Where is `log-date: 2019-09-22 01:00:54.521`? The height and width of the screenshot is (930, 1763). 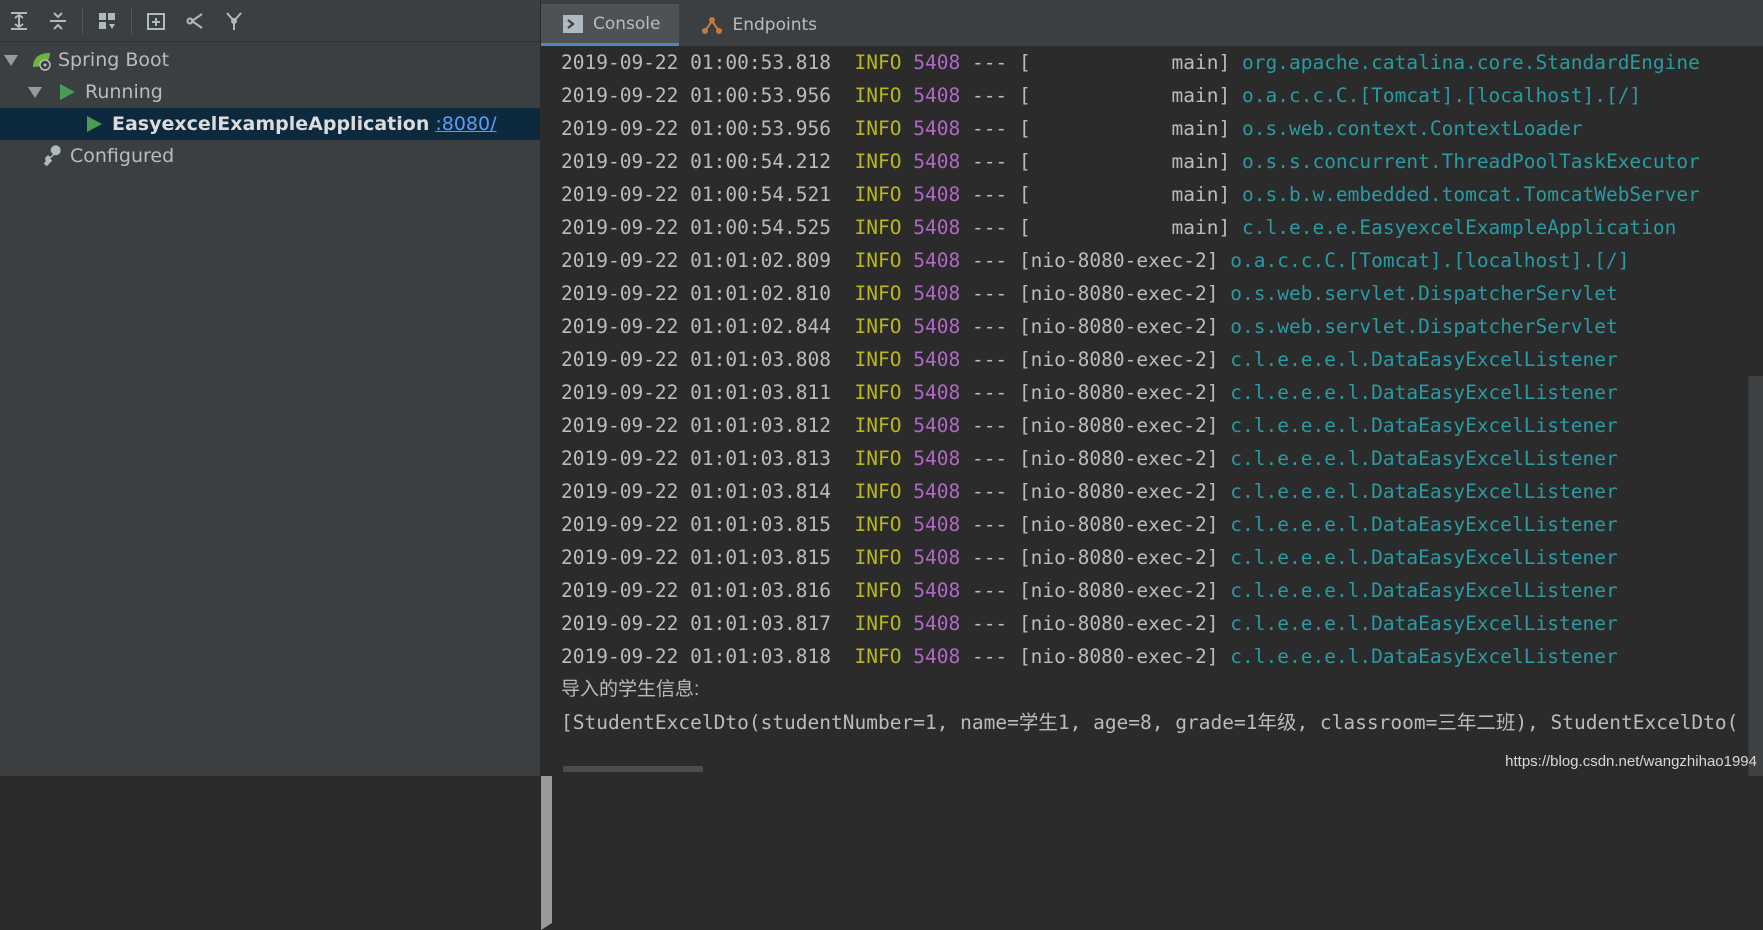
log-date: 2019-09-22 01:00:54.521 is located at coordinates (696, 194).